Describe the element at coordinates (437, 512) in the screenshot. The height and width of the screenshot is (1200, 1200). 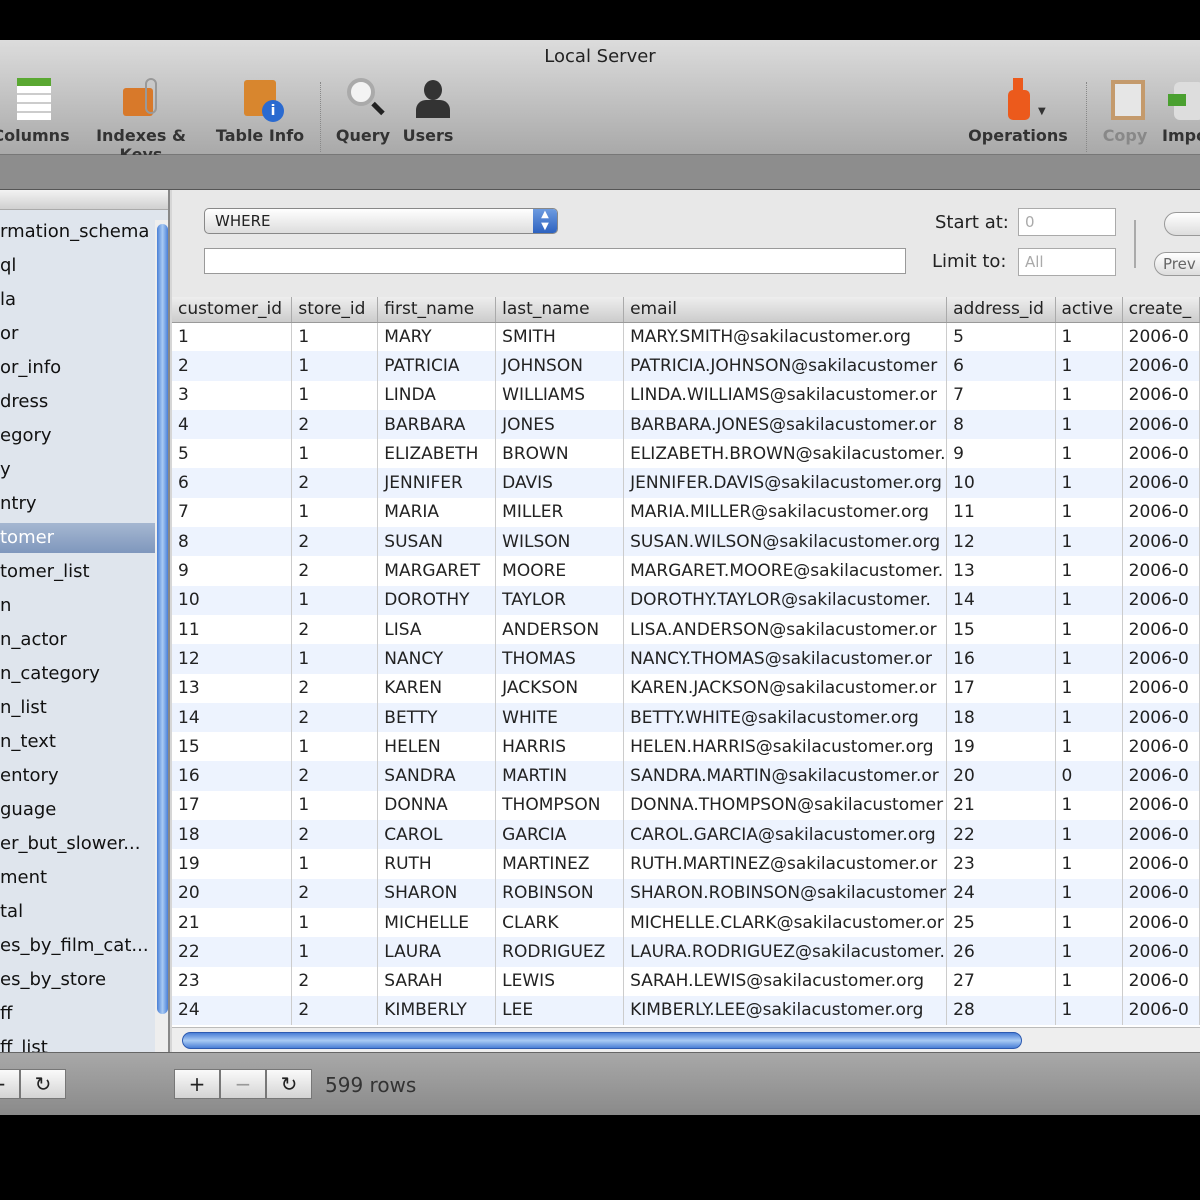
I see `table-cell: MARIA` at that location.